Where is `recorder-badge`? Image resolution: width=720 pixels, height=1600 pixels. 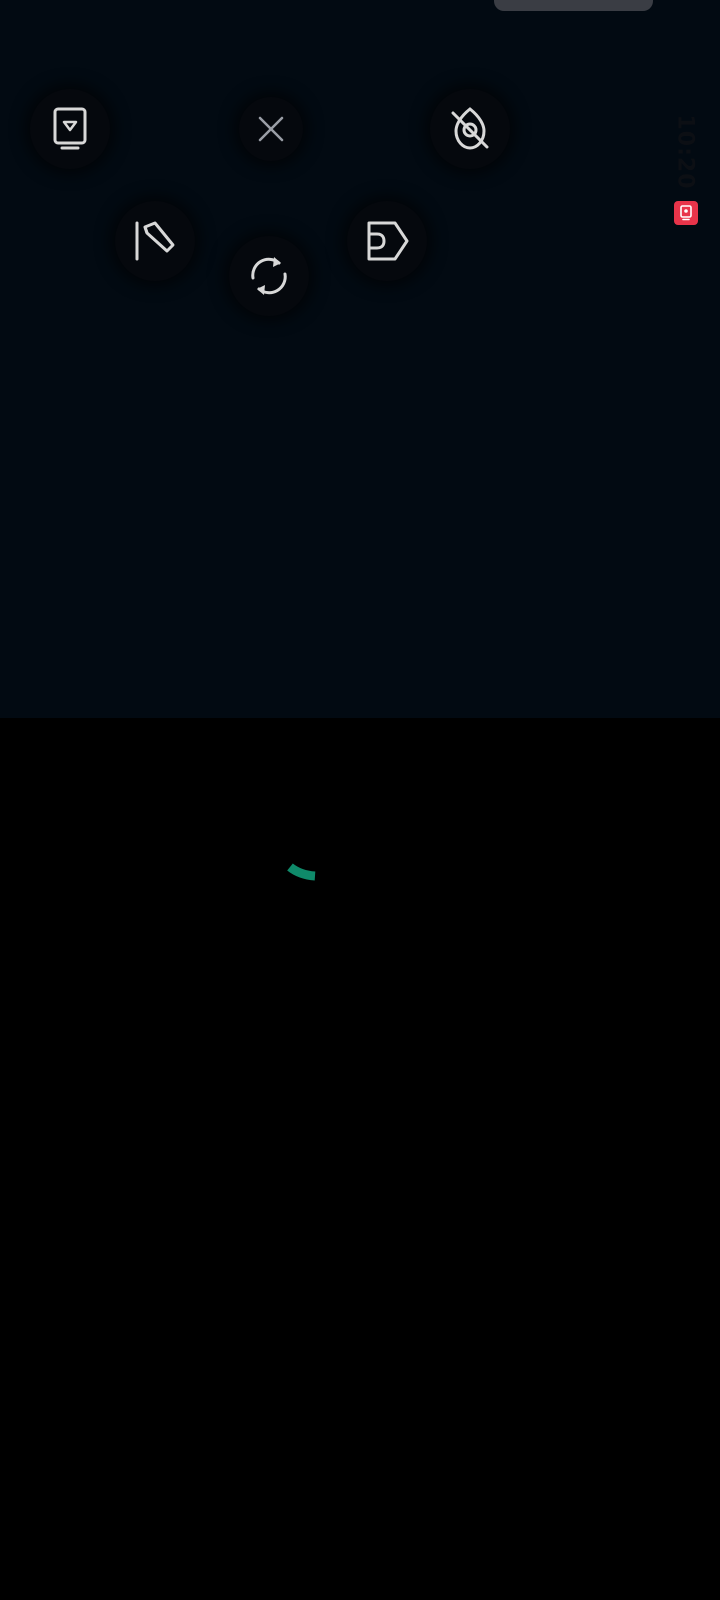 recorder-badge is located at coordinates (686, 213).